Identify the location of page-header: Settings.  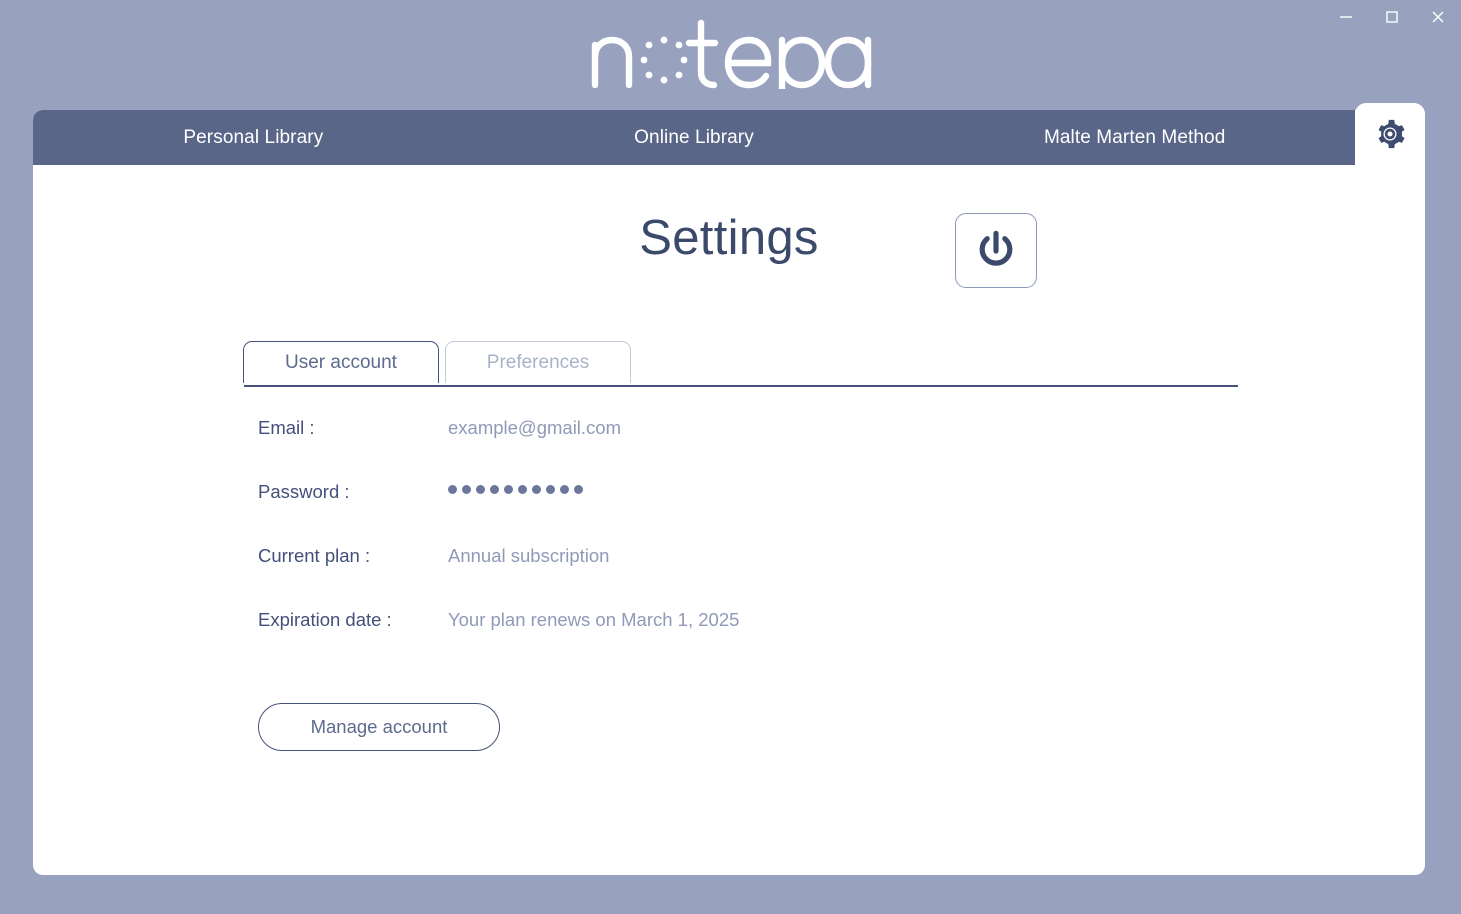
(729, 238).